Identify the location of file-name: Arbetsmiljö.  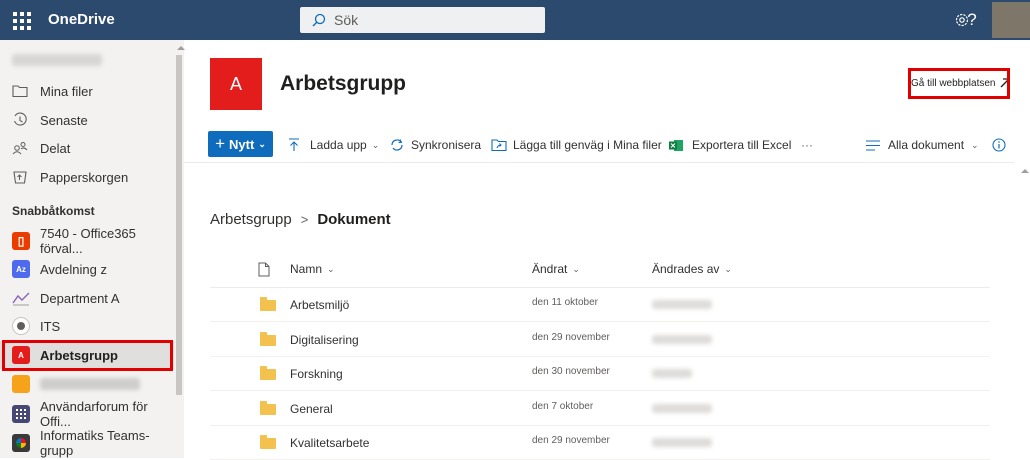
(319, 305).